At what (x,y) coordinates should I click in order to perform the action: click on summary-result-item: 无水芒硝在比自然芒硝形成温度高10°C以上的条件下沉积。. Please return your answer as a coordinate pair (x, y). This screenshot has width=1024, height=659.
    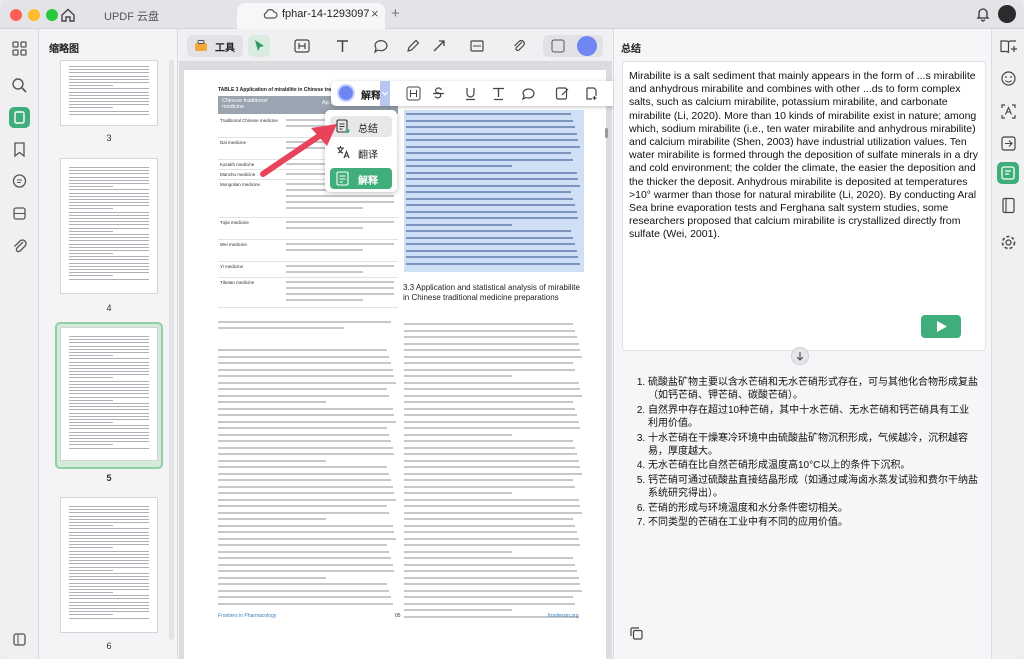
    Looking at the image, I should click on (813, 465).